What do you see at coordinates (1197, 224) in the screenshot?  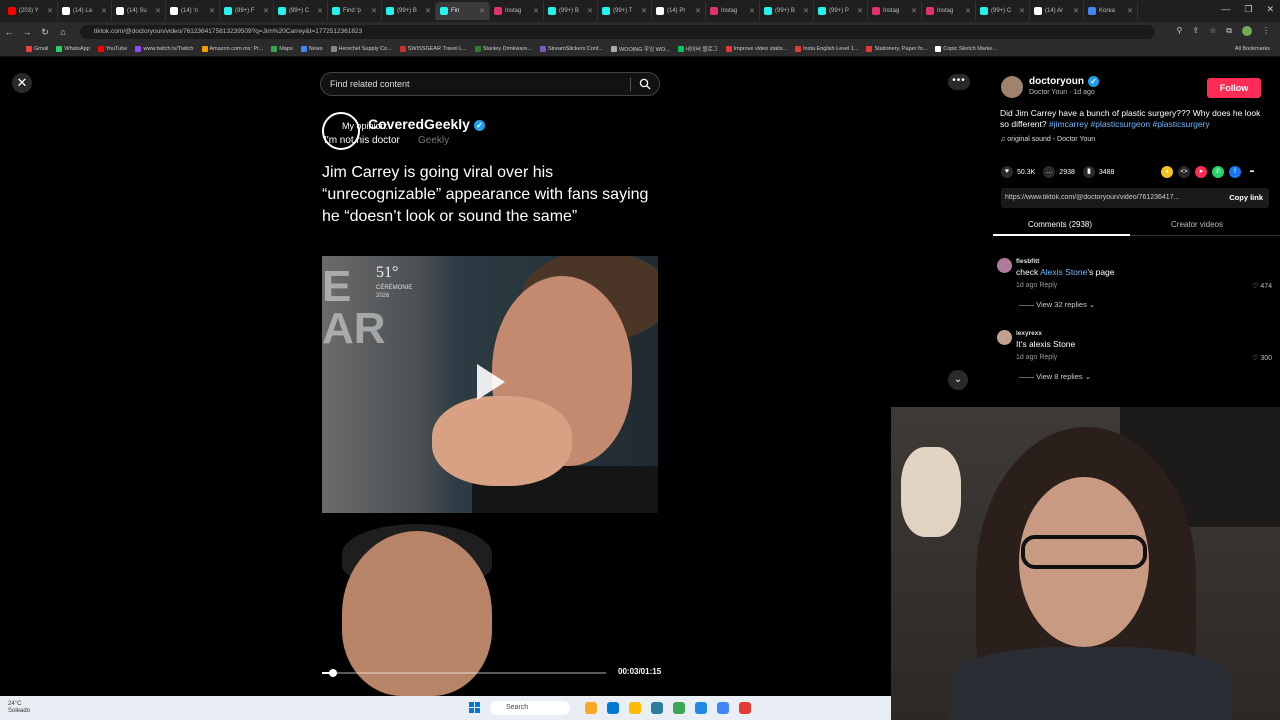 I see `tab-creator-videos: Creator videos` at bounding box center [1197, 224].